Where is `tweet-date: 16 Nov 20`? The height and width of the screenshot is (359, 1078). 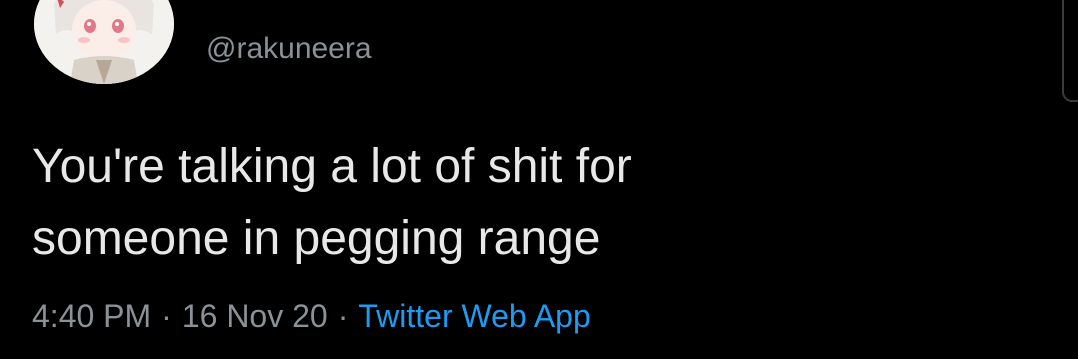 tweet-date: 16 Nov 20 is located at coordinates (255, 316).